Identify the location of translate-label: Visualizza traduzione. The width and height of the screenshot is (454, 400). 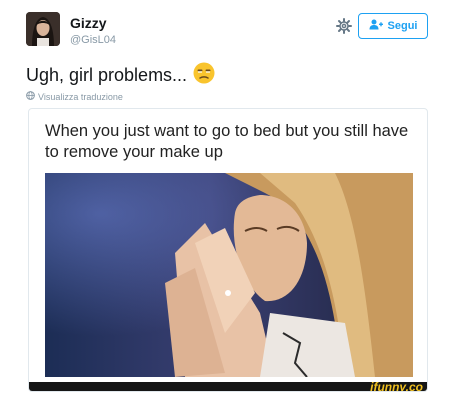
(80, 96).